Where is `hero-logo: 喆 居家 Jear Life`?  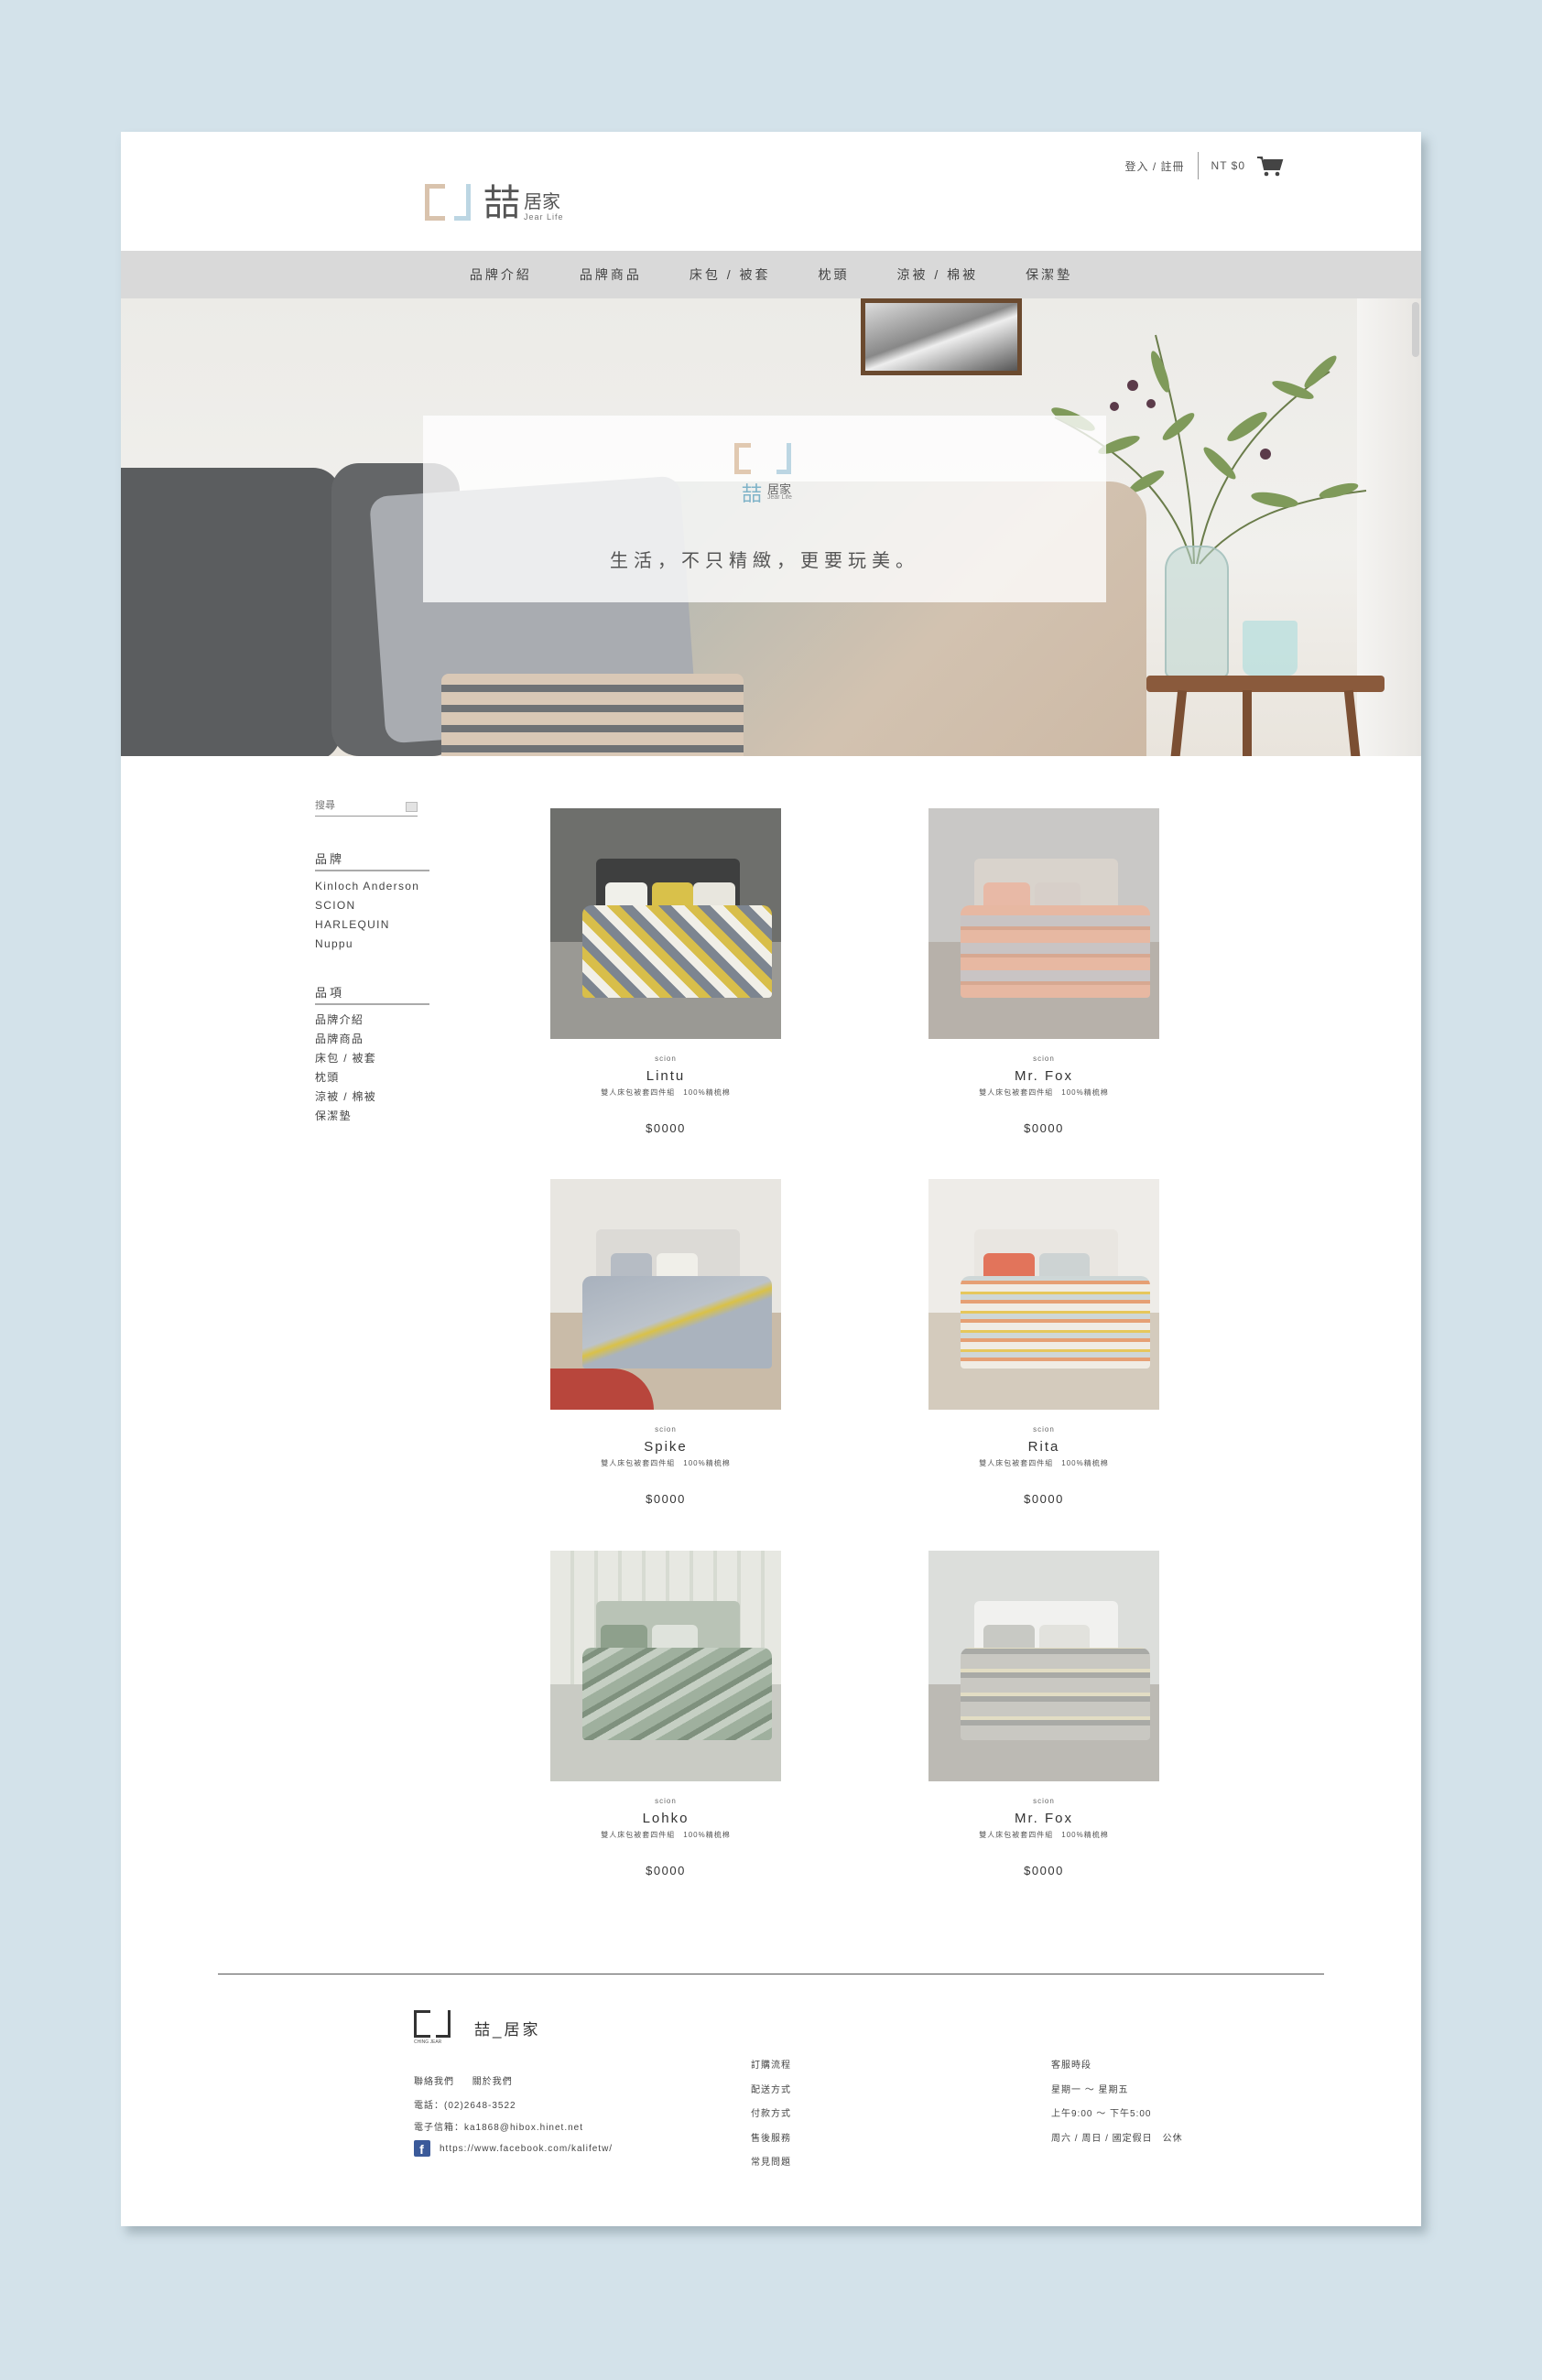
hero-logo: 喆 居家 Jear Life is located at coordinates (771, 475).